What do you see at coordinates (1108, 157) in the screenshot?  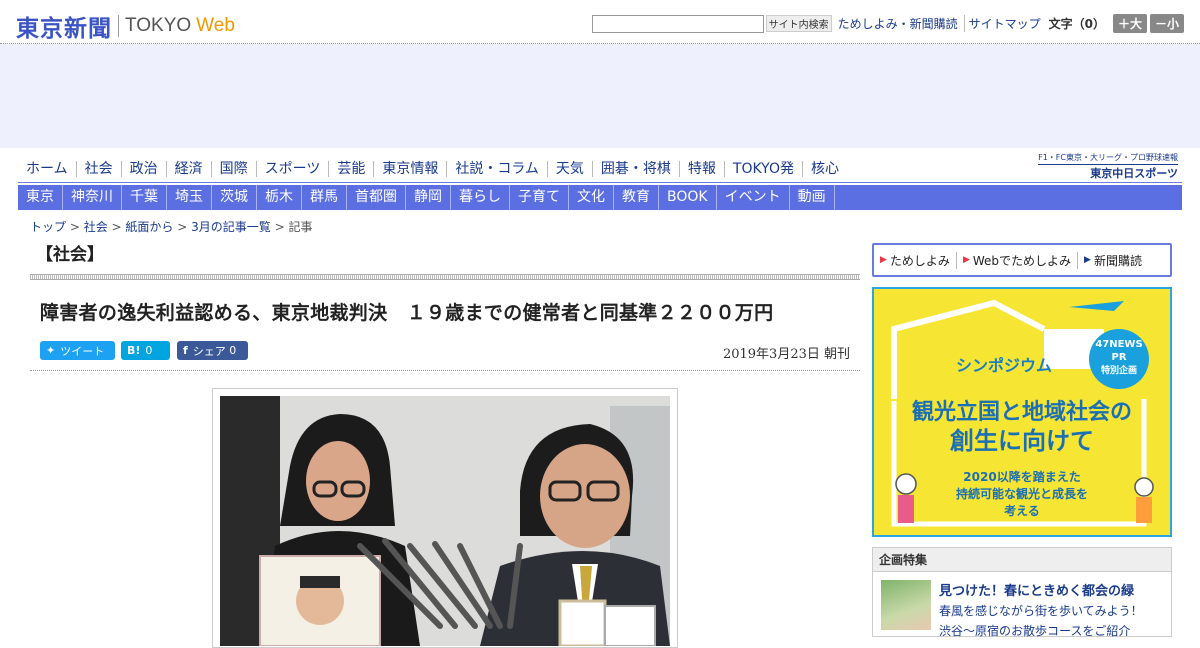 I see `sports-link-caption: F1・FC東京・大リーグ・プロ野球速報` at bounding box center [1108, 157].